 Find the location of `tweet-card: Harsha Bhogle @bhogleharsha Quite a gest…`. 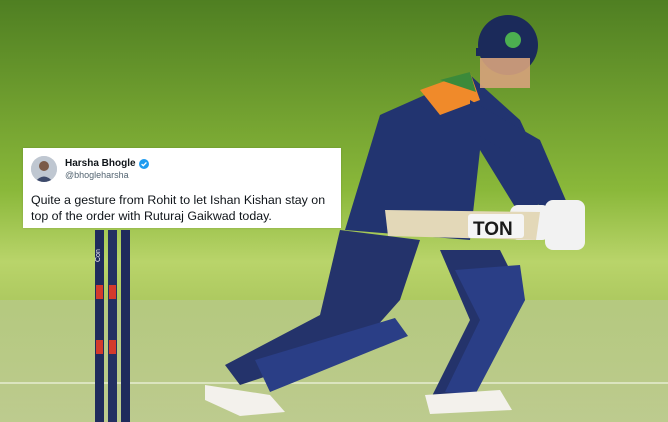

tweet-card: Harsha Bhogle @bhogleharsha Quite a gest… is located at coordinates (182, 188).